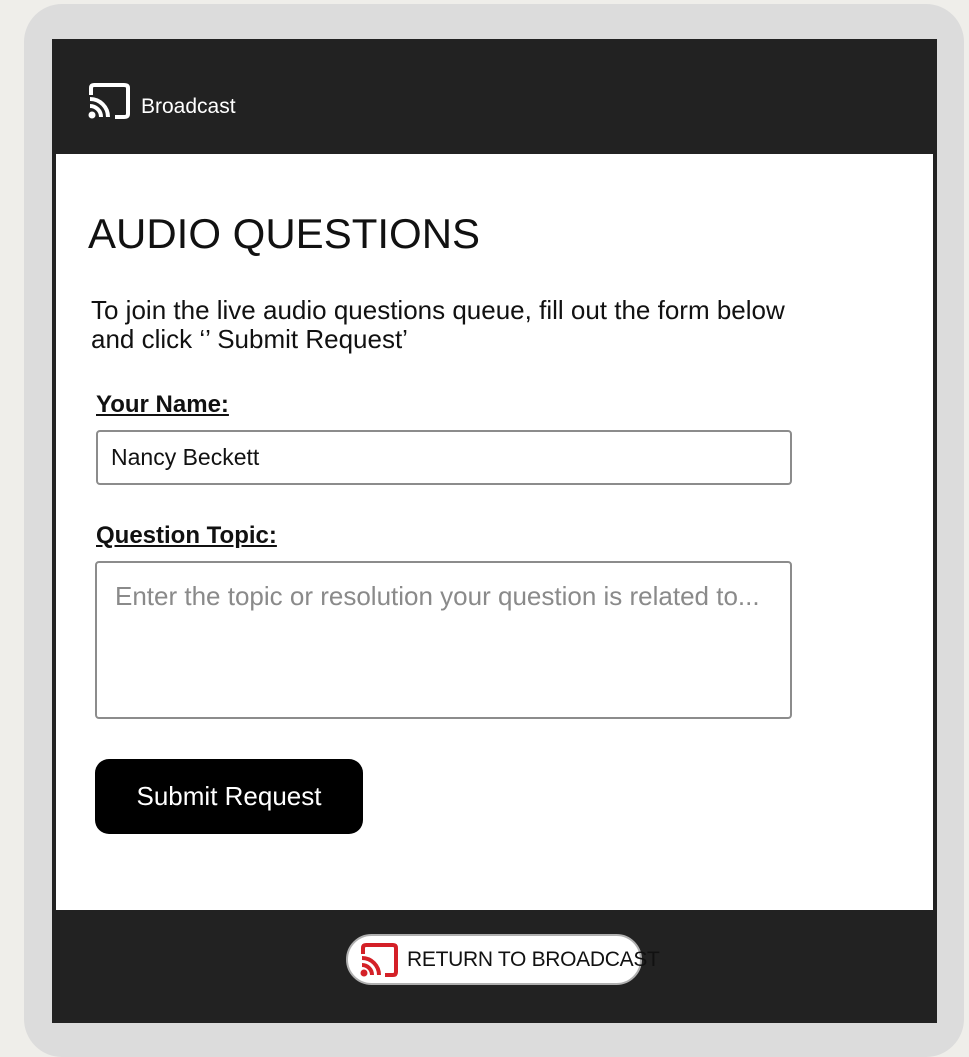  What do you see at coordinates (188, 106) in the screenshot?
I see `app-title: Broadcast` at bounding box center [188, 106].